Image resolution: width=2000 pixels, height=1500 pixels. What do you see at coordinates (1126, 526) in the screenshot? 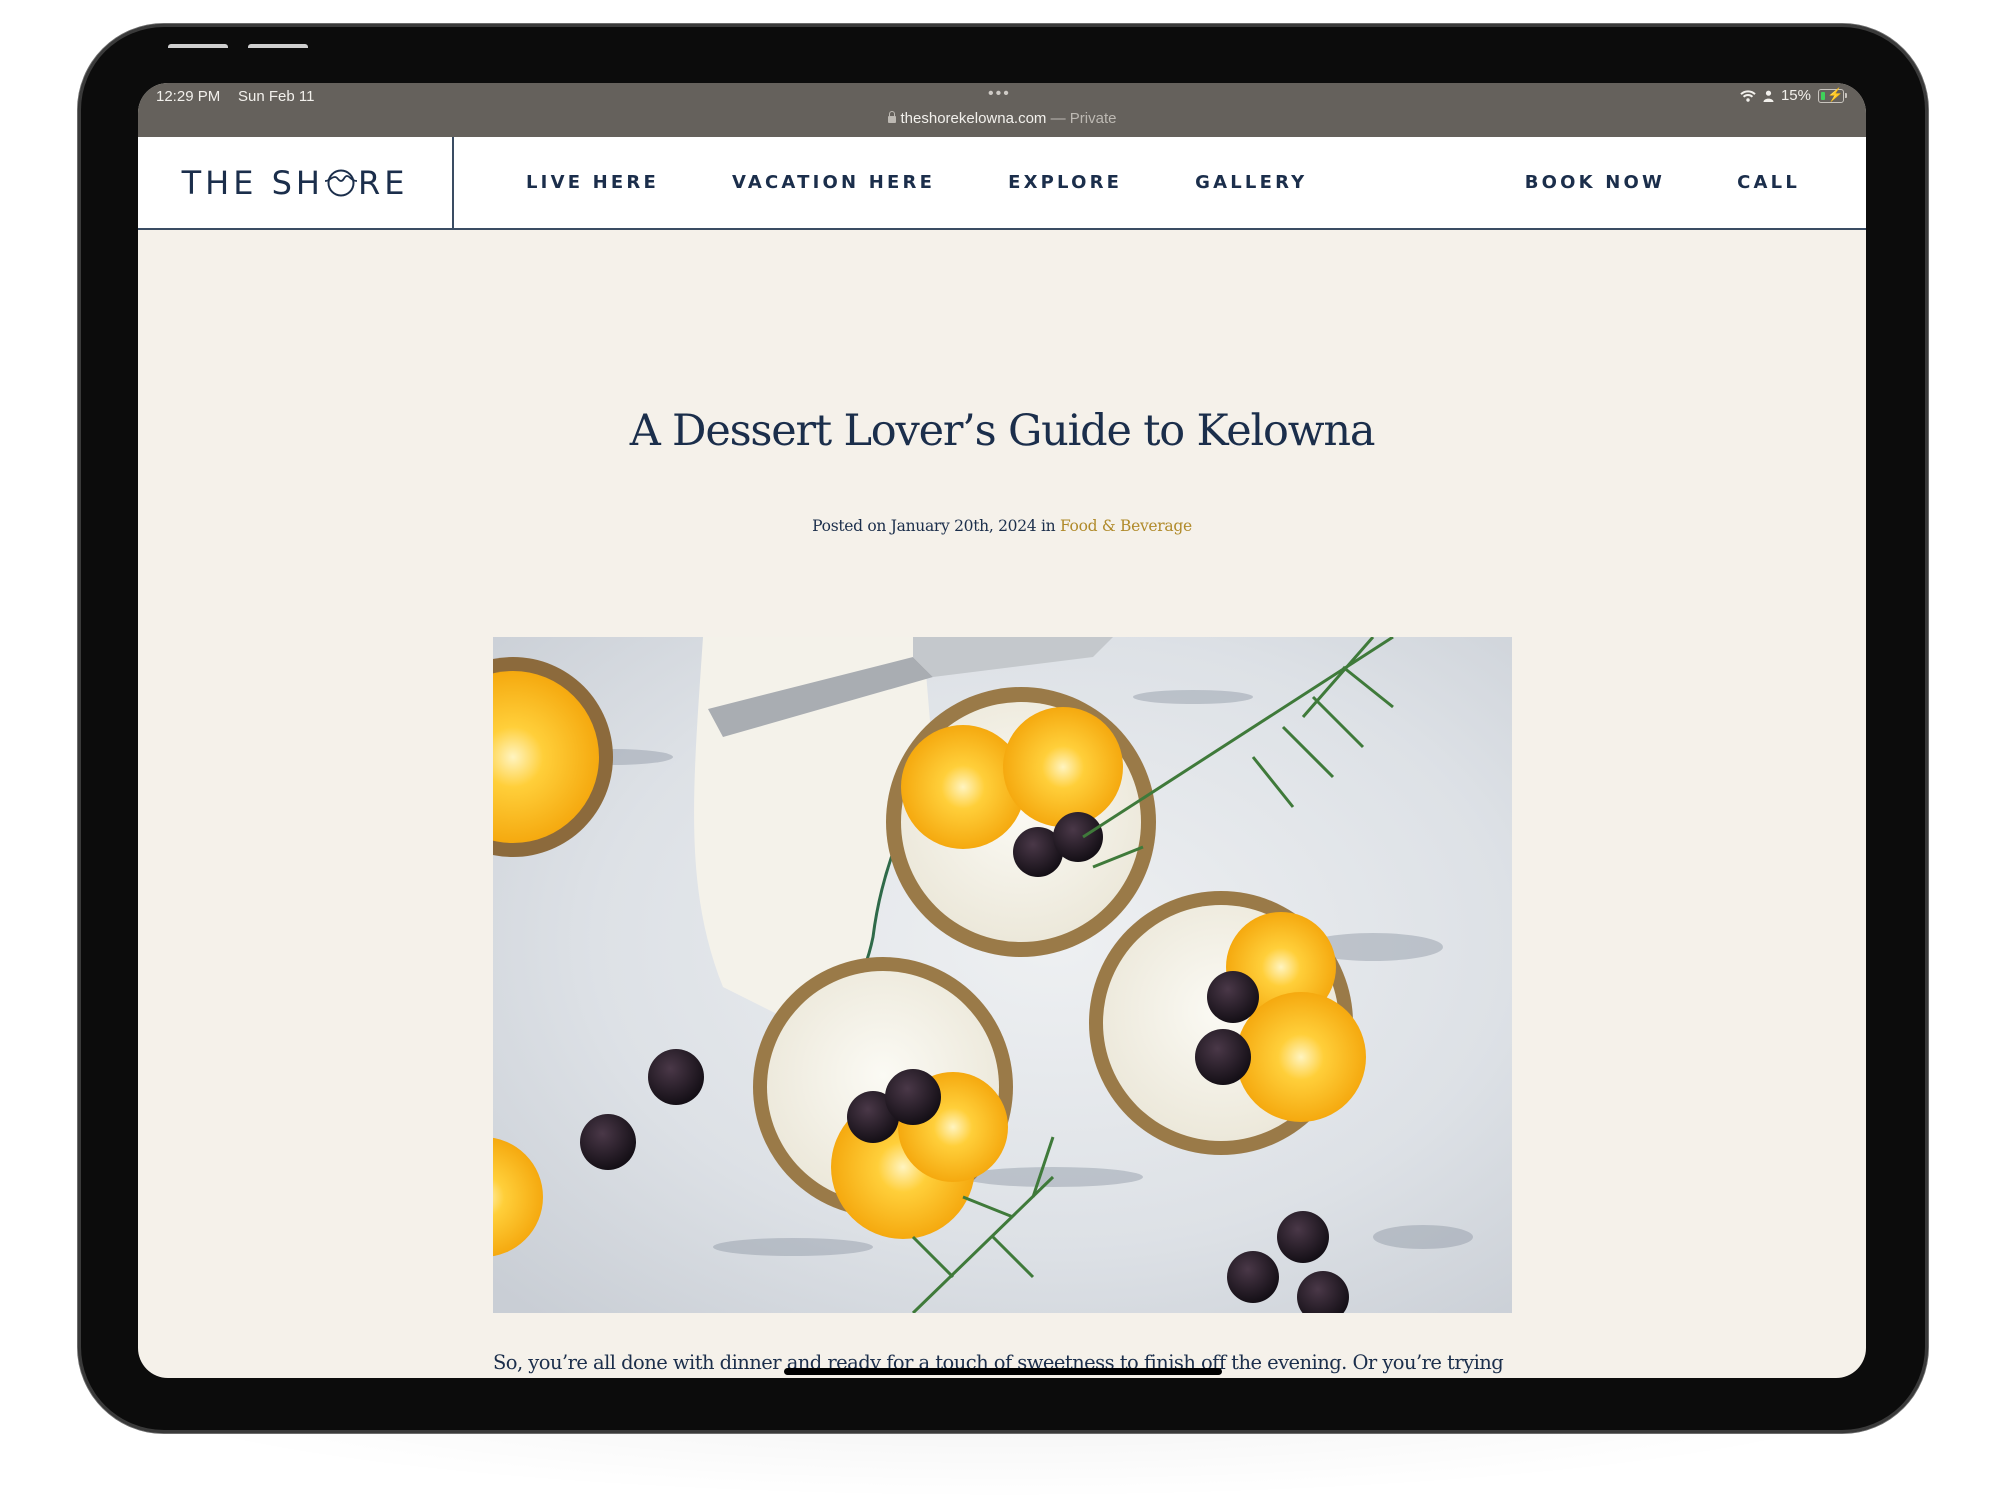
I see `category-link: Food & Beverage` at bounding box center [1126, 526].